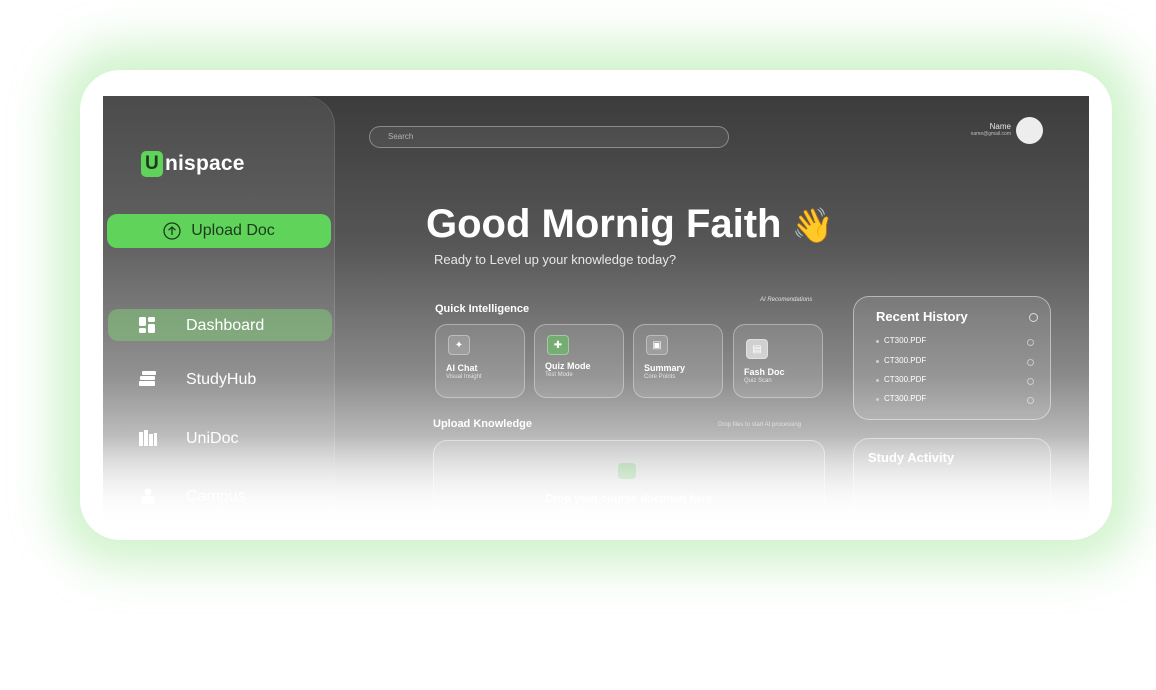 This screenshot has width=1156, height=690. What do you see at coordinates (482, 309) in the screenshot?
I see `quick-intelligence-title: Quick Intelligence` at bounding box center [482, 309].